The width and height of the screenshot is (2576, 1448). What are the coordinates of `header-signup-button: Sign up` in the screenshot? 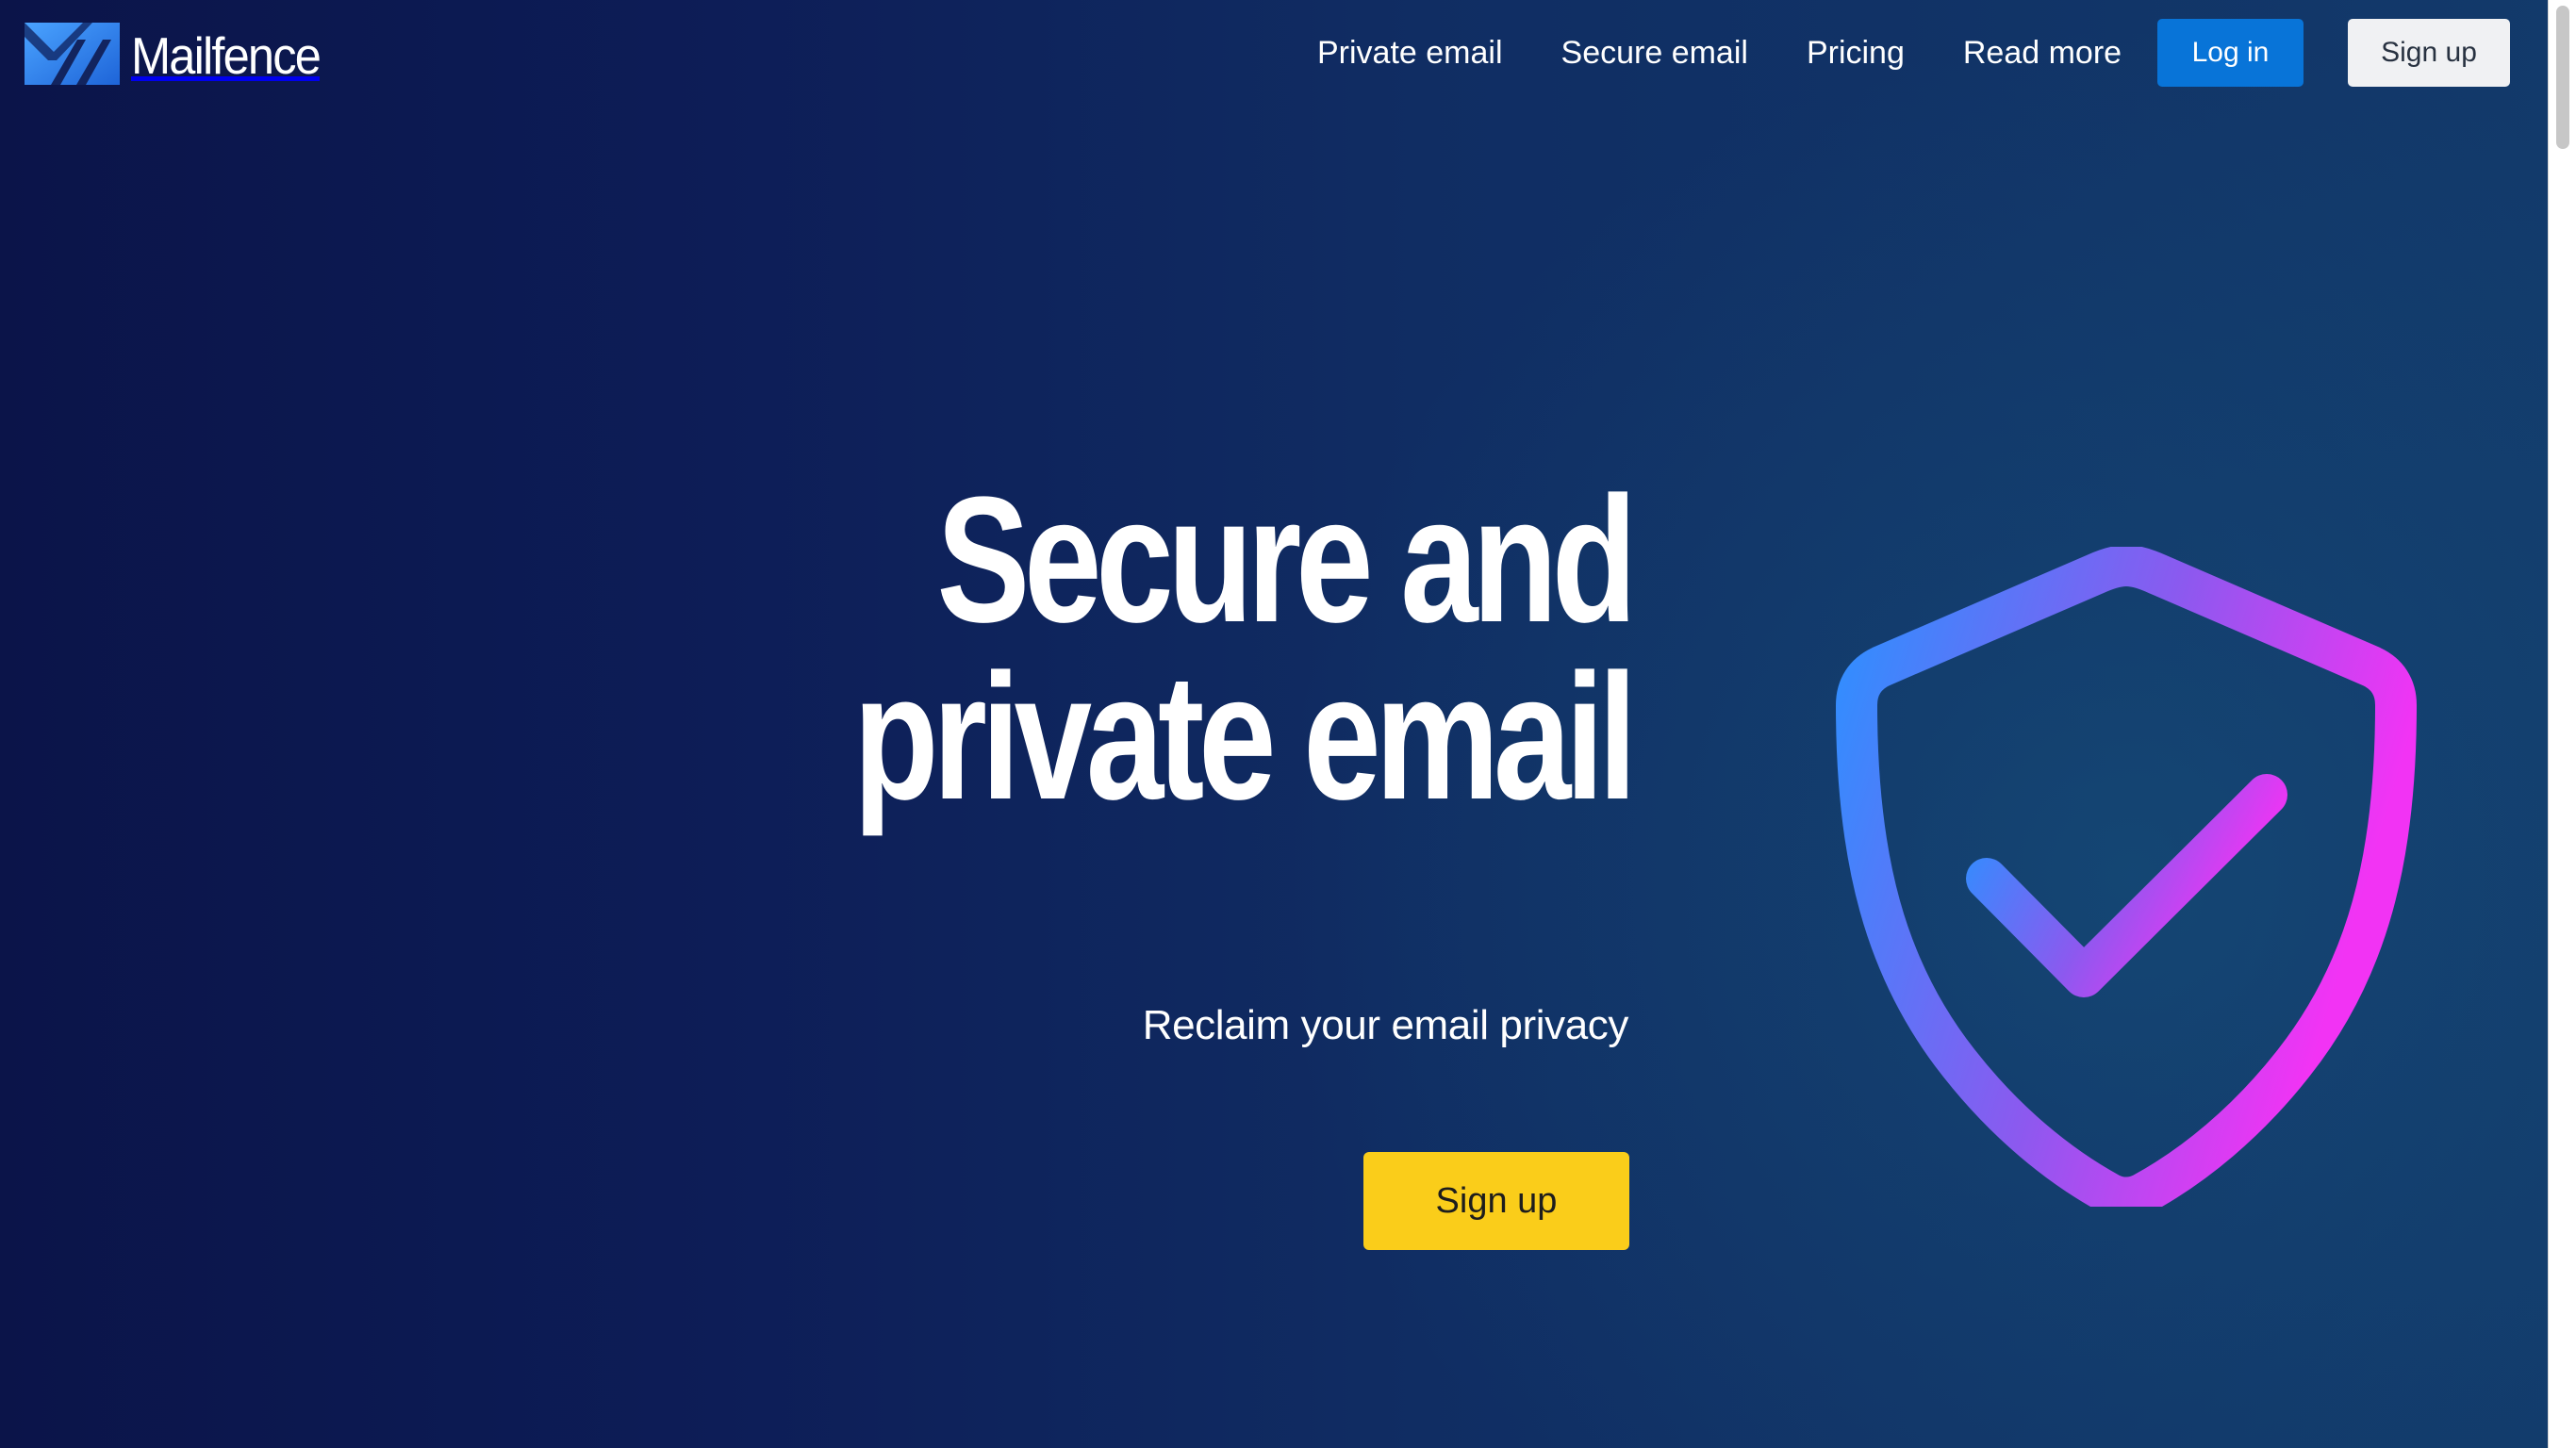 It's located at (2429, 53).